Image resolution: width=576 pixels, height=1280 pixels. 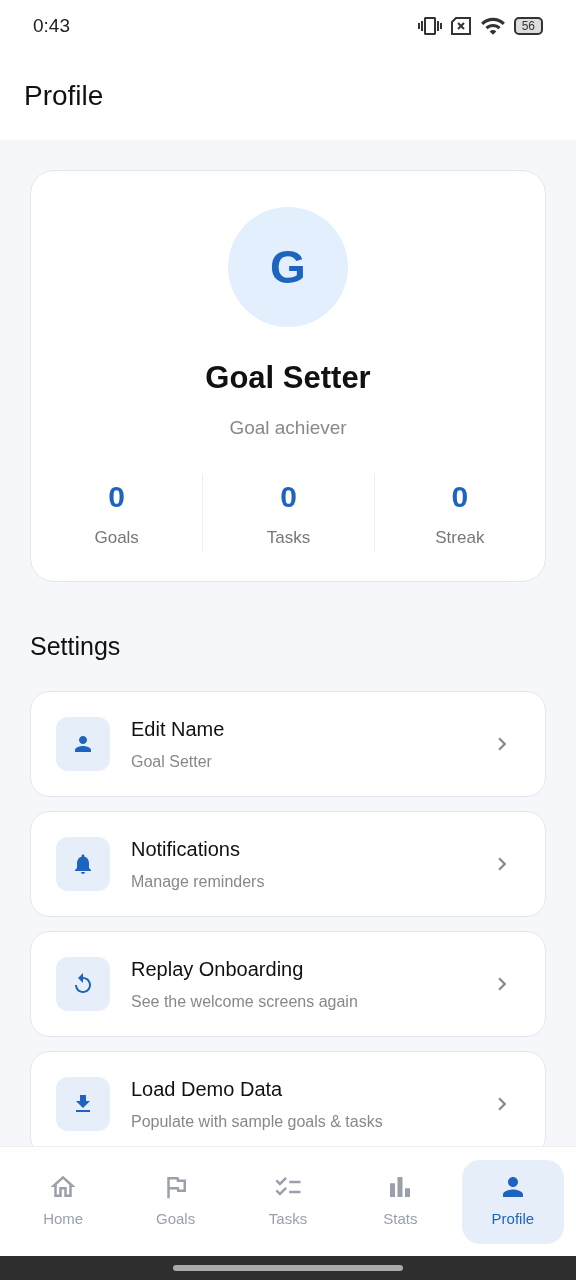 What do you see at coordinates (288, 378) in the screenshot?
I see `user-name: Goal Setter` at bounding box center [288, 378].